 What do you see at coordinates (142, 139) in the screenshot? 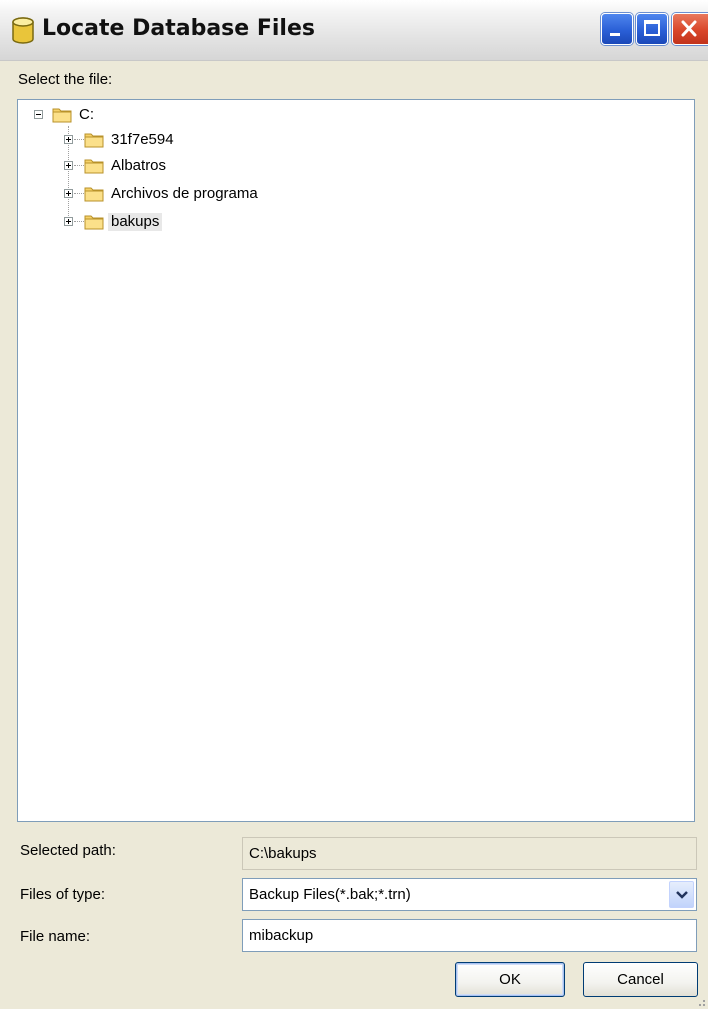
I see `tree-node-label: 31f7e594` at bounding box center [142, 139].